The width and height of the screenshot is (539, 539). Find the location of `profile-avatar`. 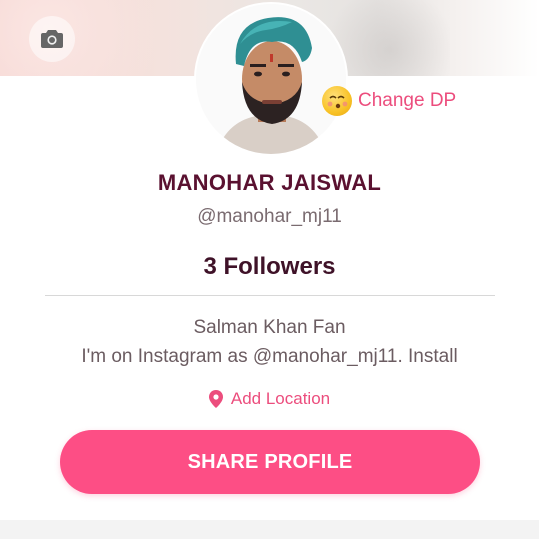

profile-avatar is located at coordinates (271, 79).